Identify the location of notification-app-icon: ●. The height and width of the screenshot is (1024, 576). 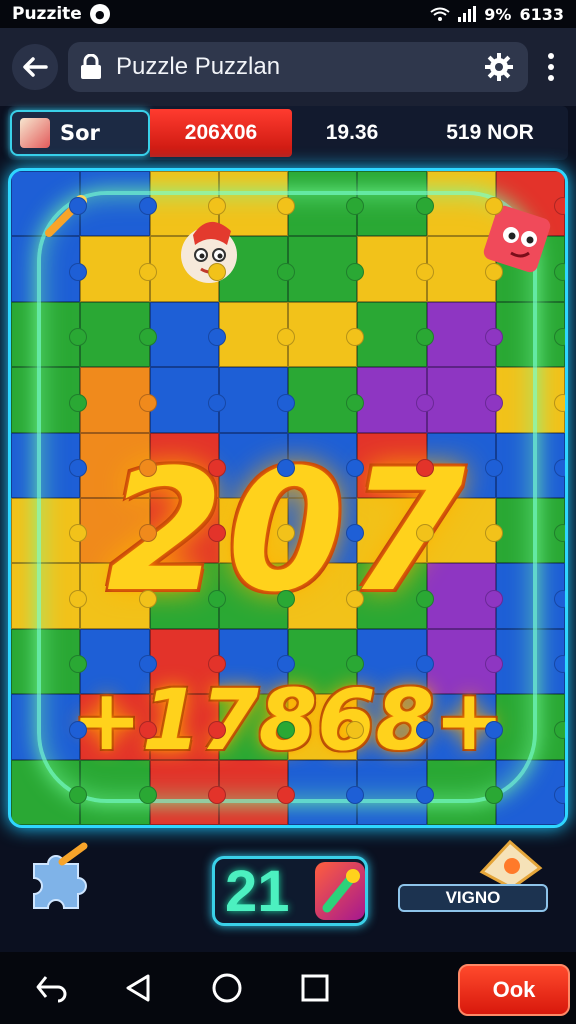
(99, 14).